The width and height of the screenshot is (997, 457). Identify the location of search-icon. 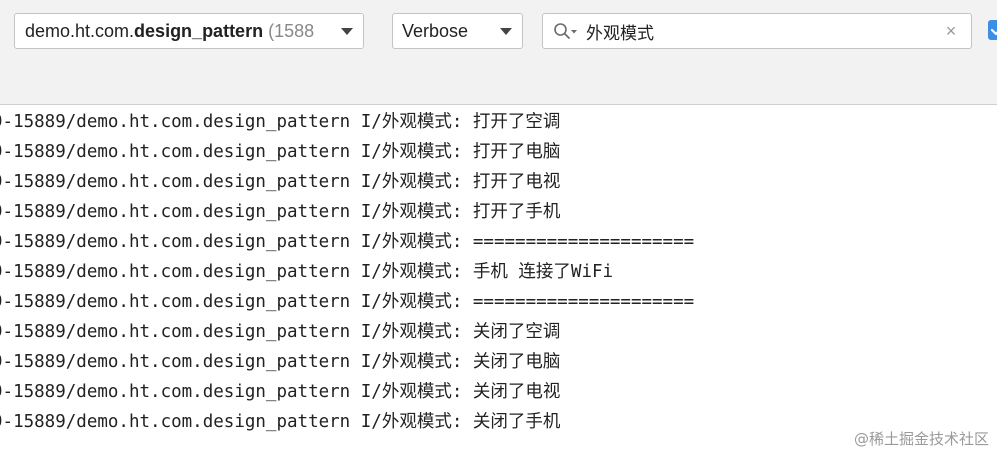
(566, 32).